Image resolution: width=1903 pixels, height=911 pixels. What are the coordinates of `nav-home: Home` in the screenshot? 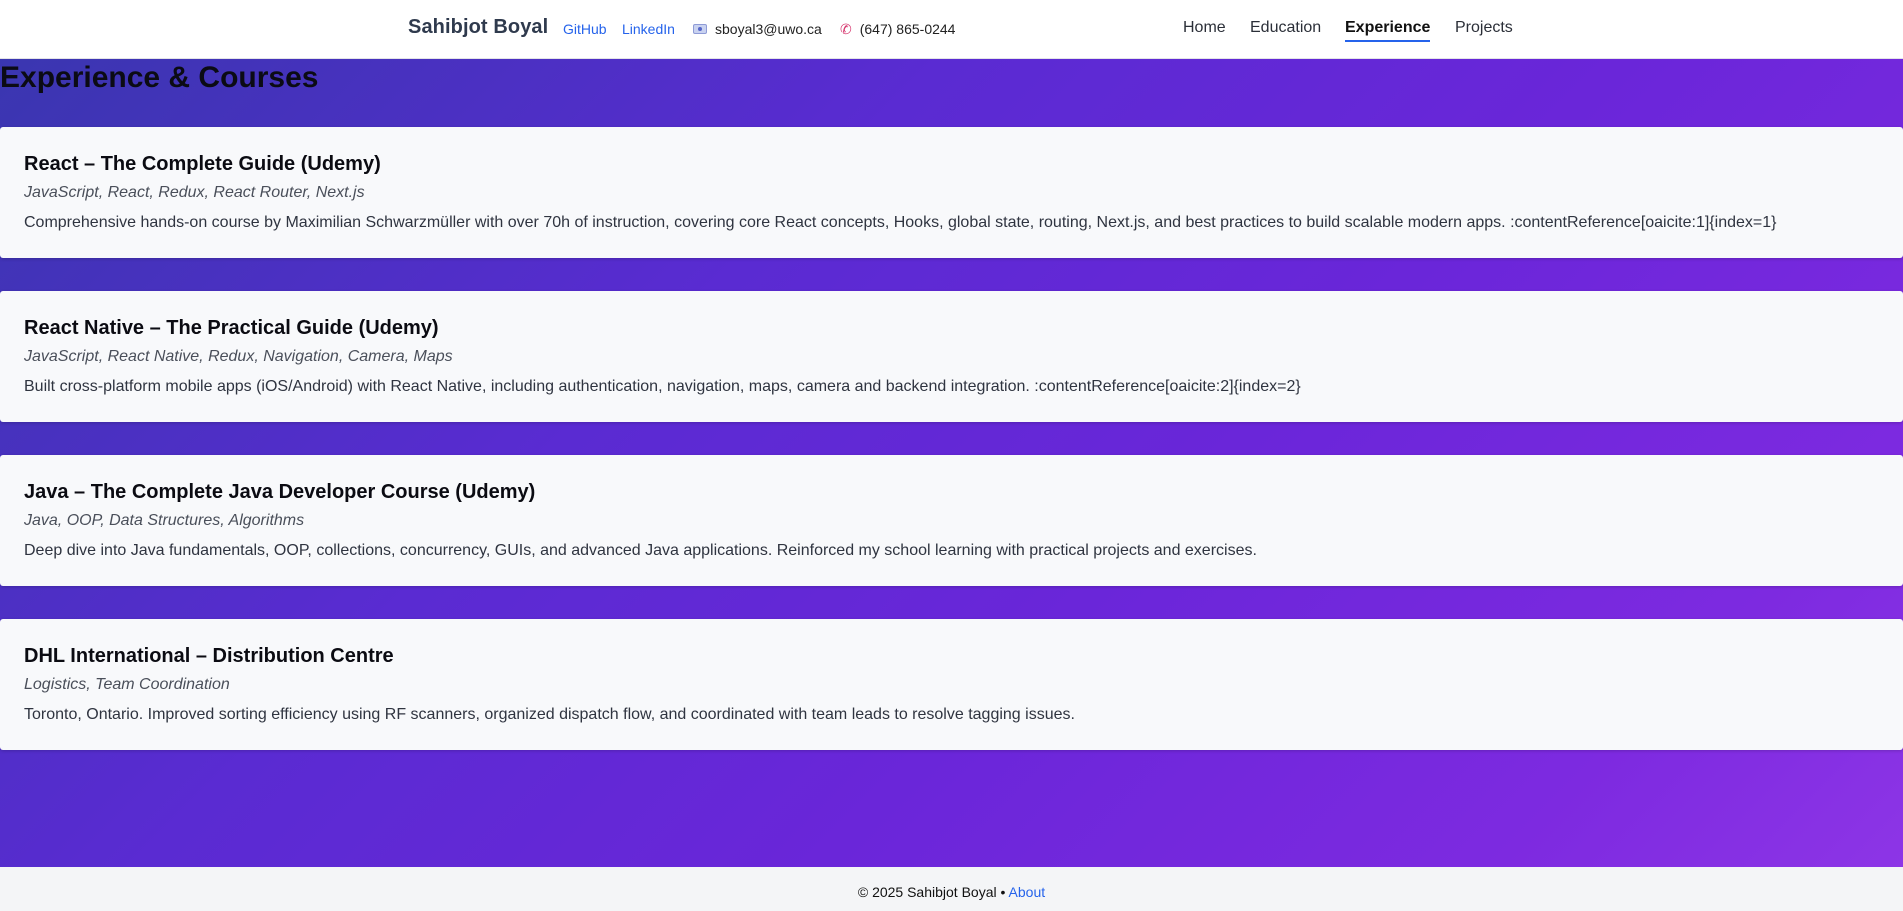 It's located at (1204, 28).